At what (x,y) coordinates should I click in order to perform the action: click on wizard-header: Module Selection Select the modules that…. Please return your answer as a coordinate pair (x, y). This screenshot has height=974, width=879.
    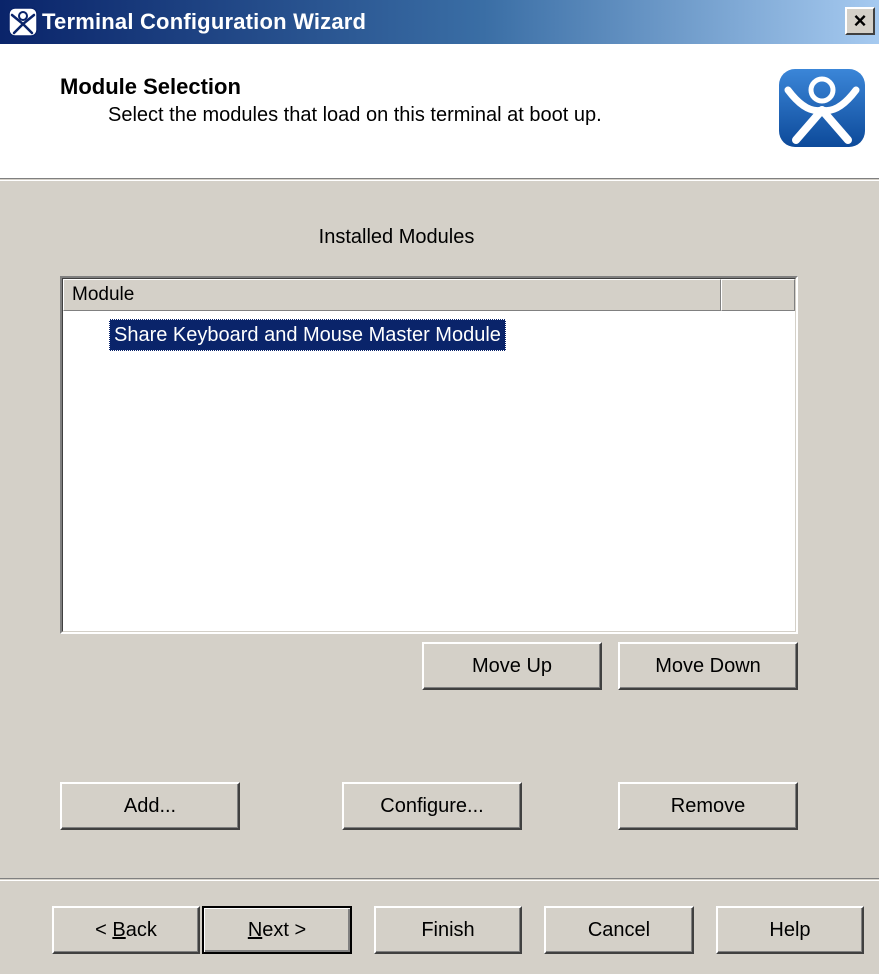
    Looking at the image, I should click on (439, 111).